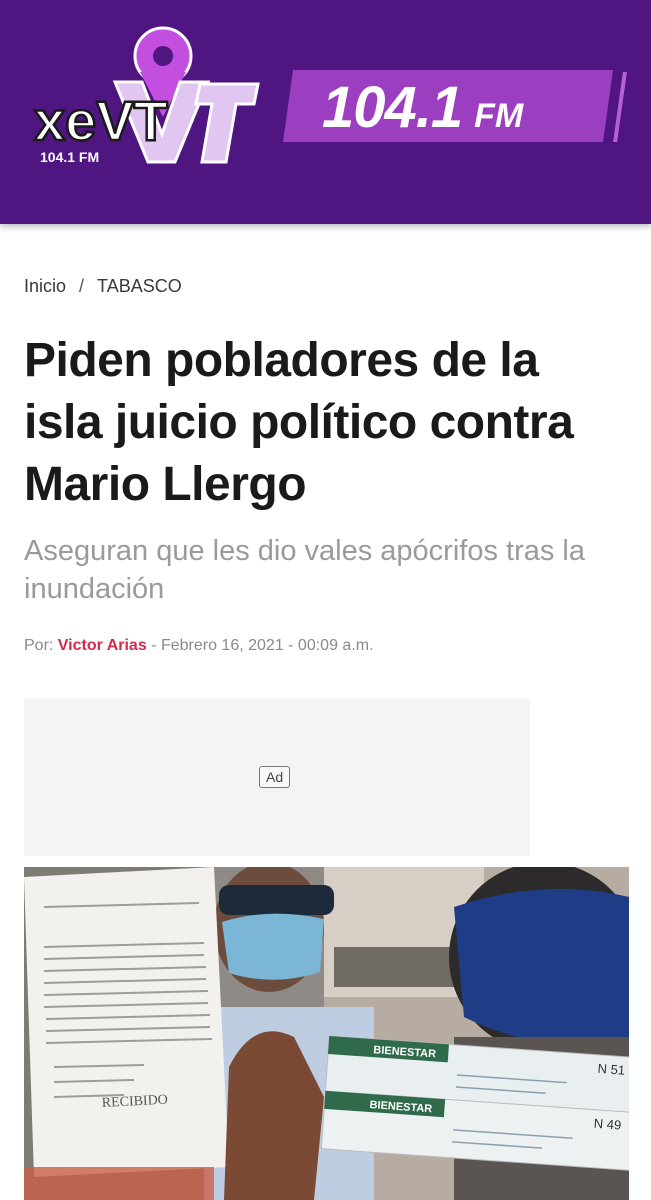 This screenshot has width=651, height=1200. What do you see at coordinates (102, 645) in the screenshot?
I see `byline-author: Victor Arias` at bounding box center [102, 645].